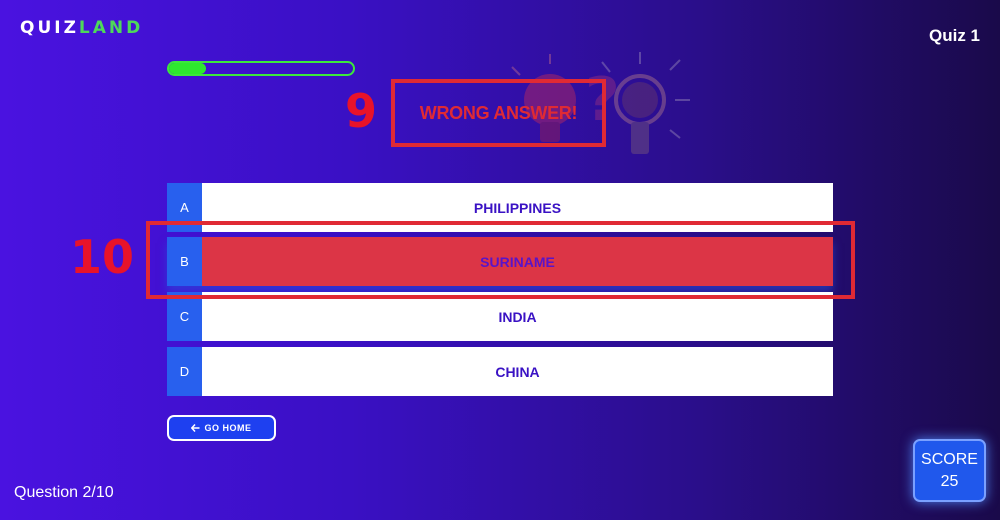  I want to click on annotation-marker-10: 10, so click(102, 257).